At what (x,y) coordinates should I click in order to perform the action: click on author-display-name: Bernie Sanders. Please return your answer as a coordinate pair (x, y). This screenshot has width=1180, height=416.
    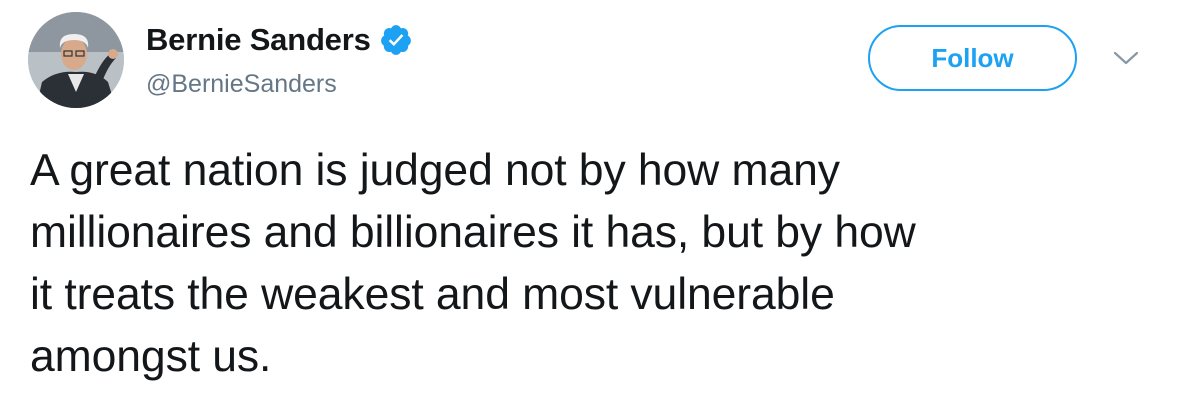
    Looking at the image, I should click on (258, 40).